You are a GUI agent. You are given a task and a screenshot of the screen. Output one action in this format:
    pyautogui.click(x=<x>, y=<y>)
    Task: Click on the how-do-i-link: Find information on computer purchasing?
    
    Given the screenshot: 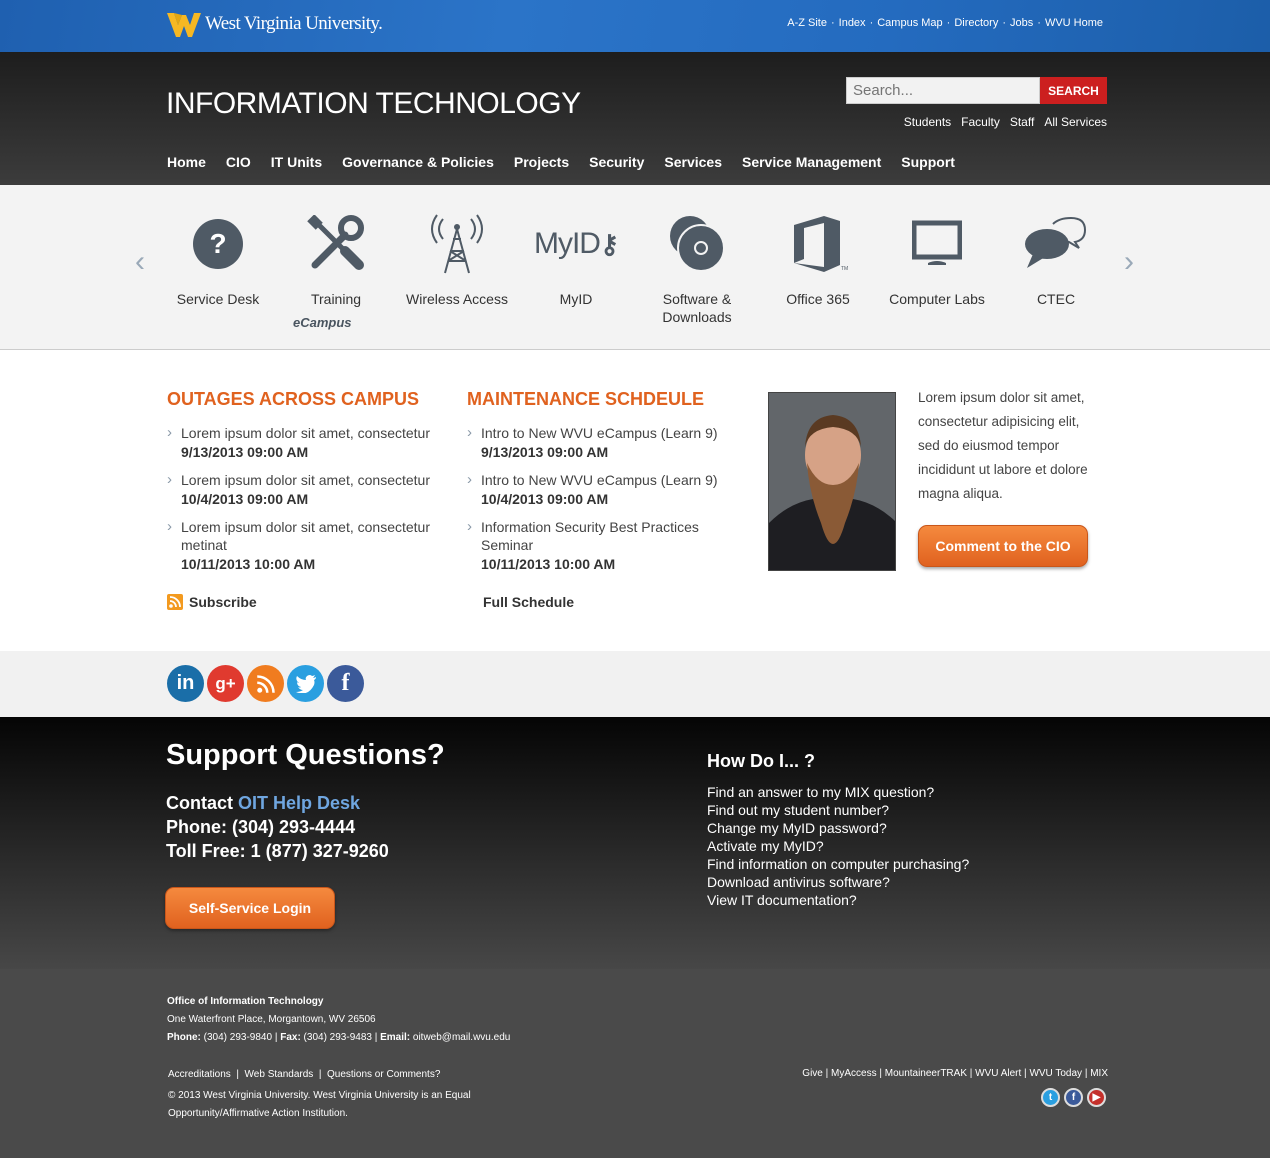 What is the action you would take?
    pyautogui.click(x=838, y=864)
    